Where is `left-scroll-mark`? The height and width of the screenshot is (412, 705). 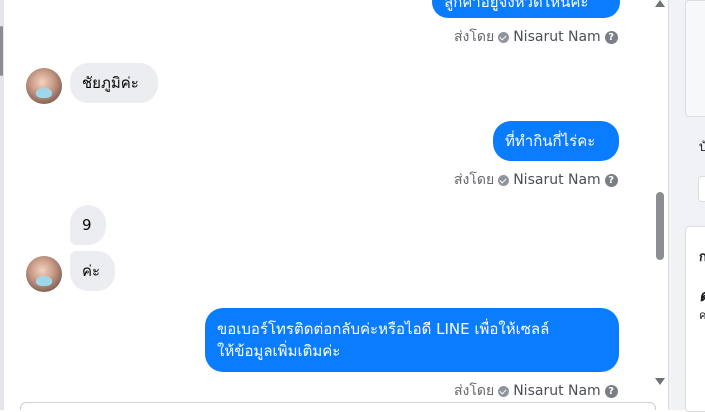 left-scroll-mark is located at coordinates (1, 51).